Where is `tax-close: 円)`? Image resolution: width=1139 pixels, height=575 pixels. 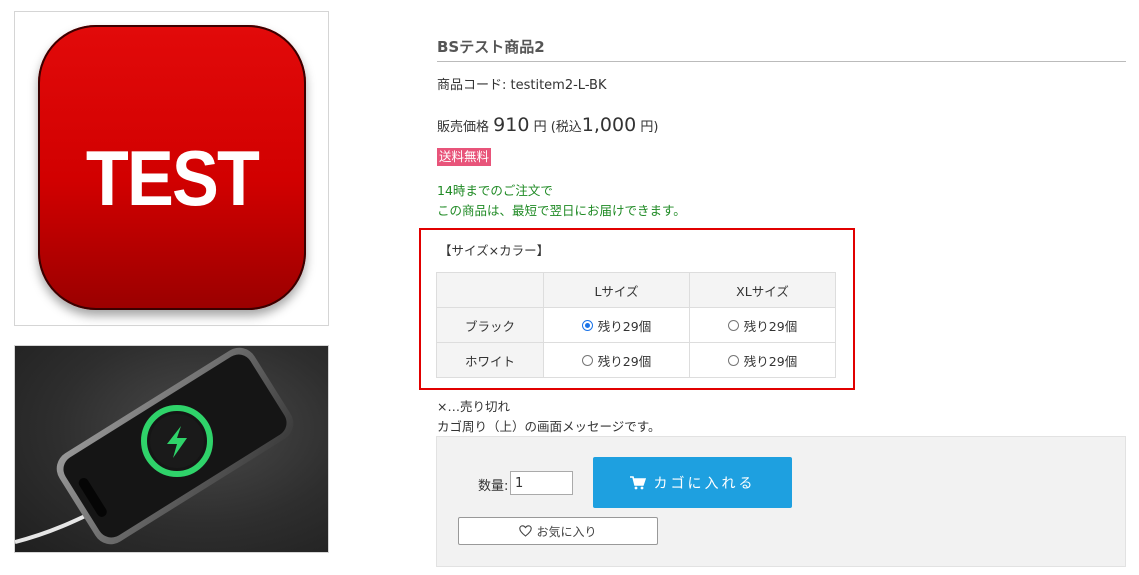
tax-close: 円) is located at coordinates (649, 127).